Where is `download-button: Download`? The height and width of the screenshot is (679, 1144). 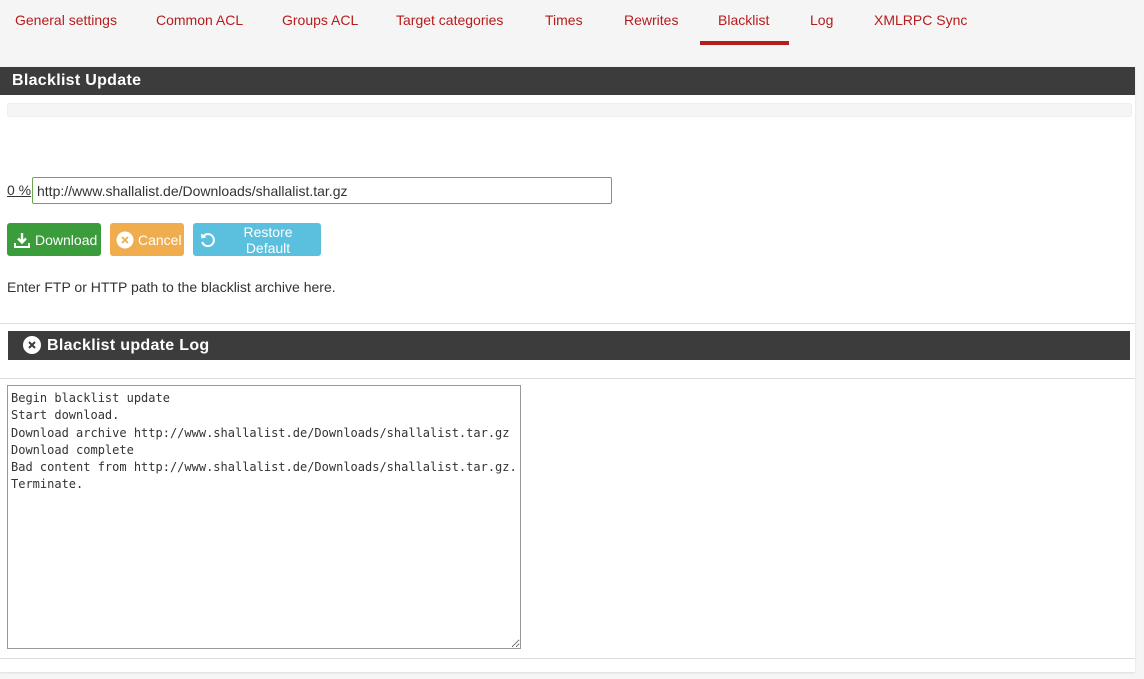
download-button: Download is located at coordinates (54, 239).